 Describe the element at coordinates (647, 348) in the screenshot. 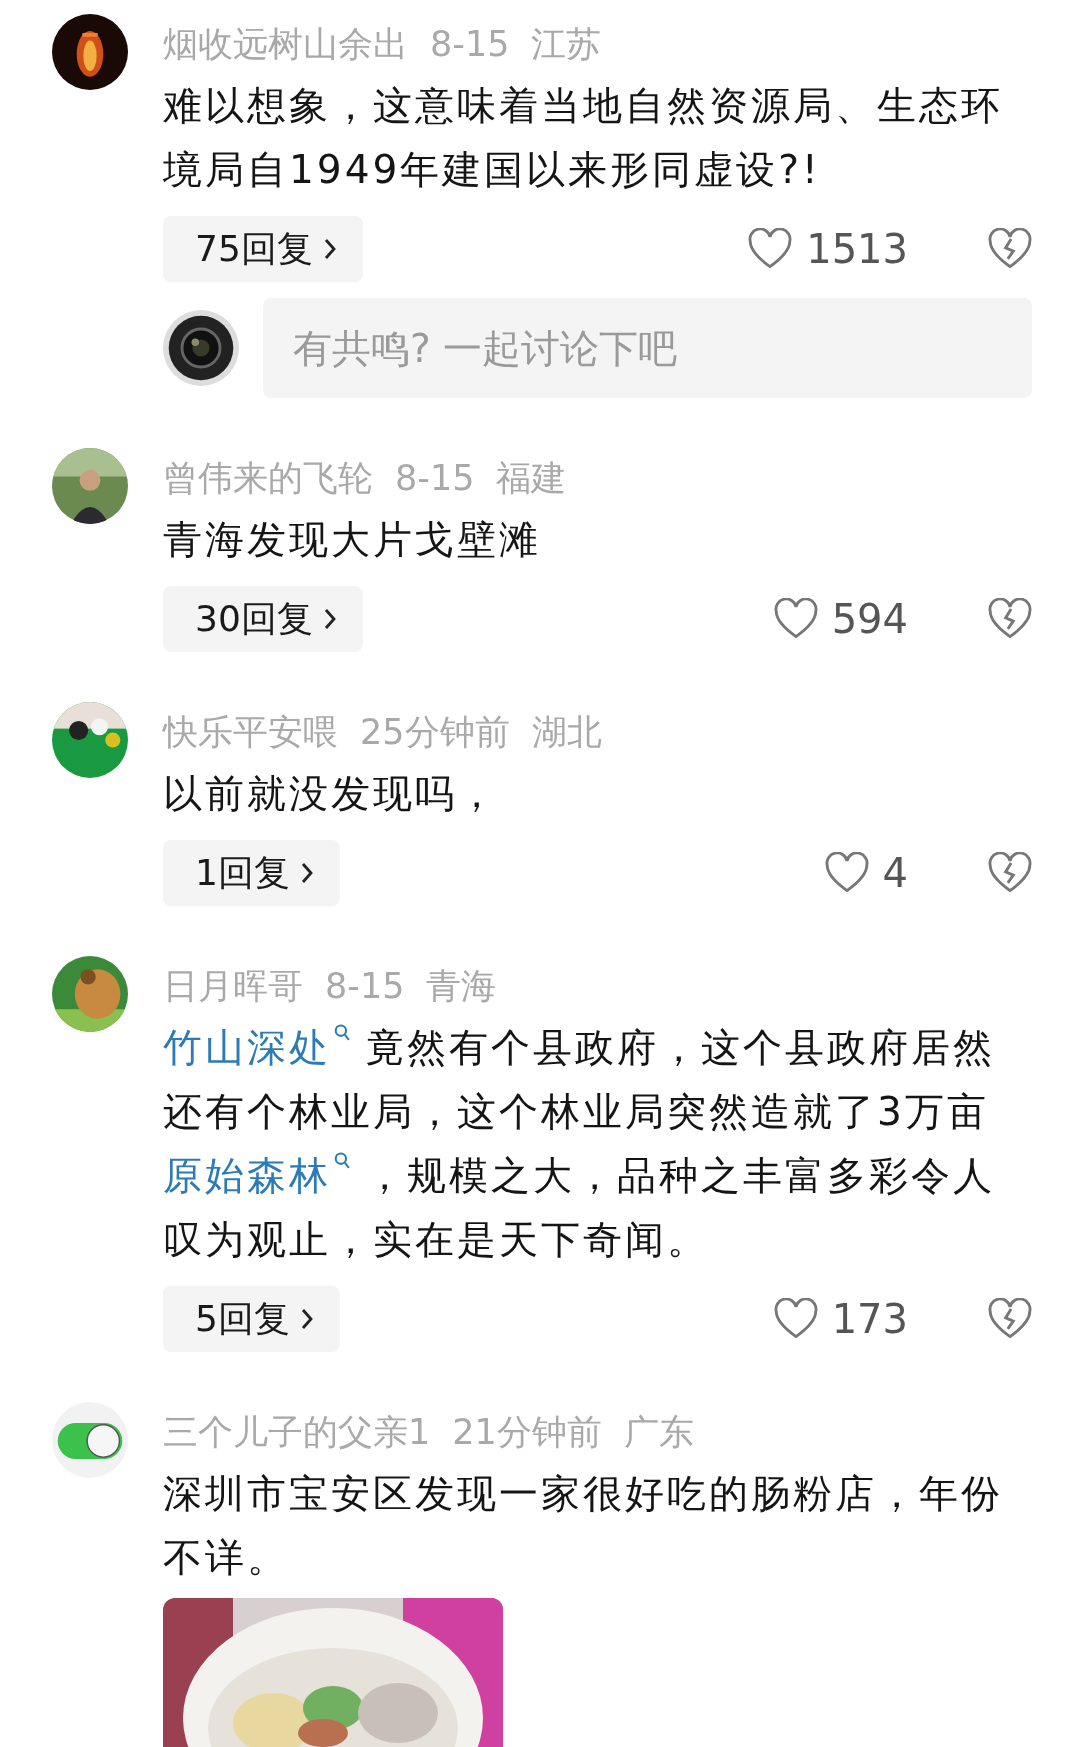

I see `comment-input: 有共鸣? 一起讨论下吧` at that location.